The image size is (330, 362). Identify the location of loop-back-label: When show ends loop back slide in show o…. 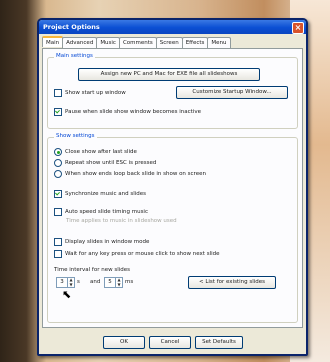
(135, 174).